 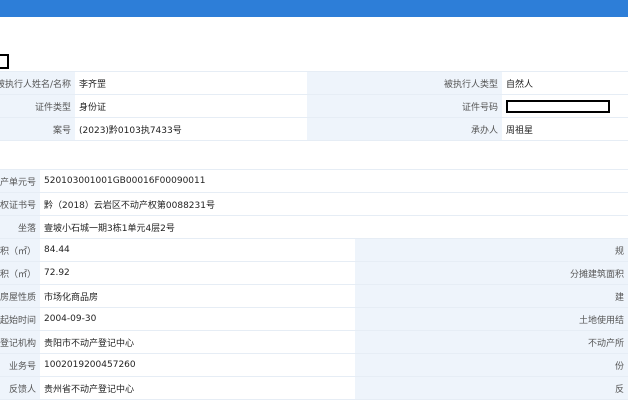 What do you see at coordinates (20, 388) in the screenshot?
I see `feedback-person-label: 反馈人` at bounding box center [20, 388].